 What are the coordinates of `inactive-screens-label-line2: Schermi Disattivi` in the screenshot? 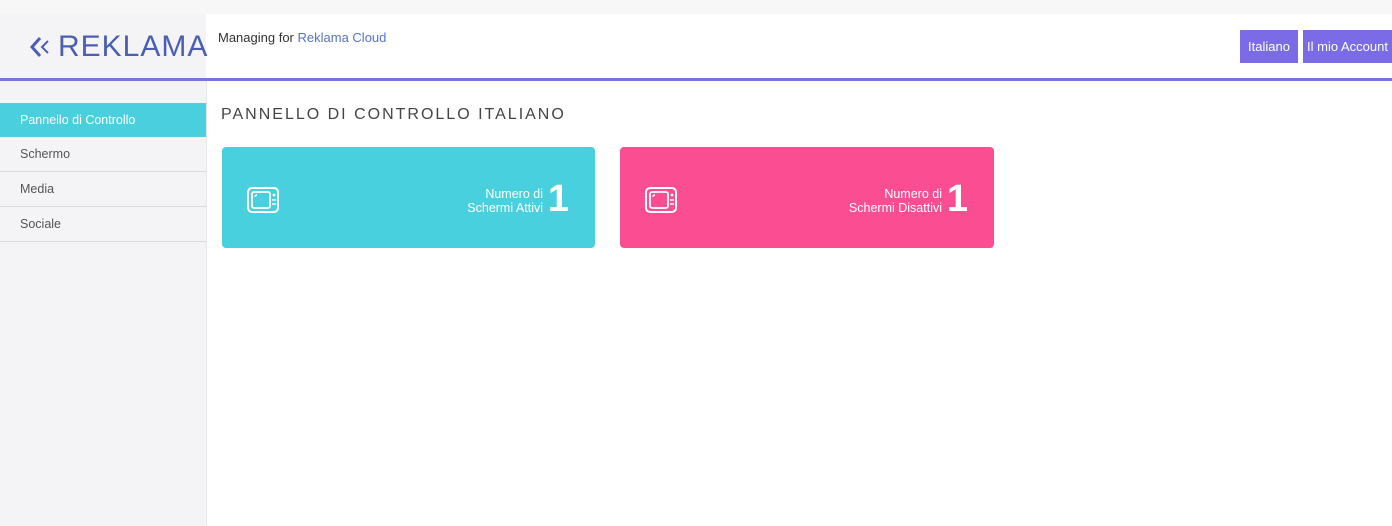 It's located at (895, 208).